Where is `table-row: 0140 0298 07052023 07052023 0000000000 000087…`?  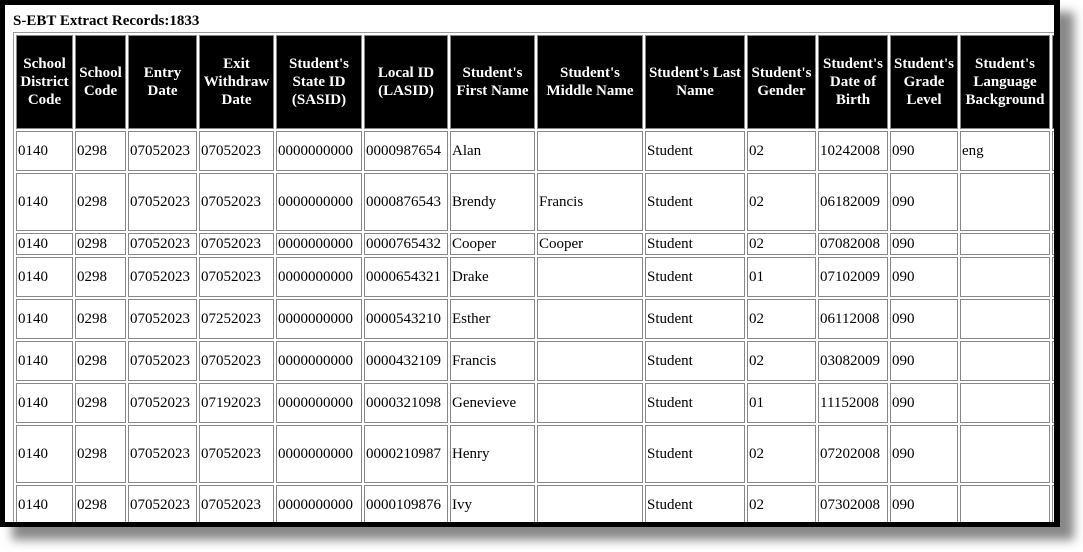
table-row: 0140 0298 07052023 07052023 0000000000 000087… is located at coordinates (535, 202).